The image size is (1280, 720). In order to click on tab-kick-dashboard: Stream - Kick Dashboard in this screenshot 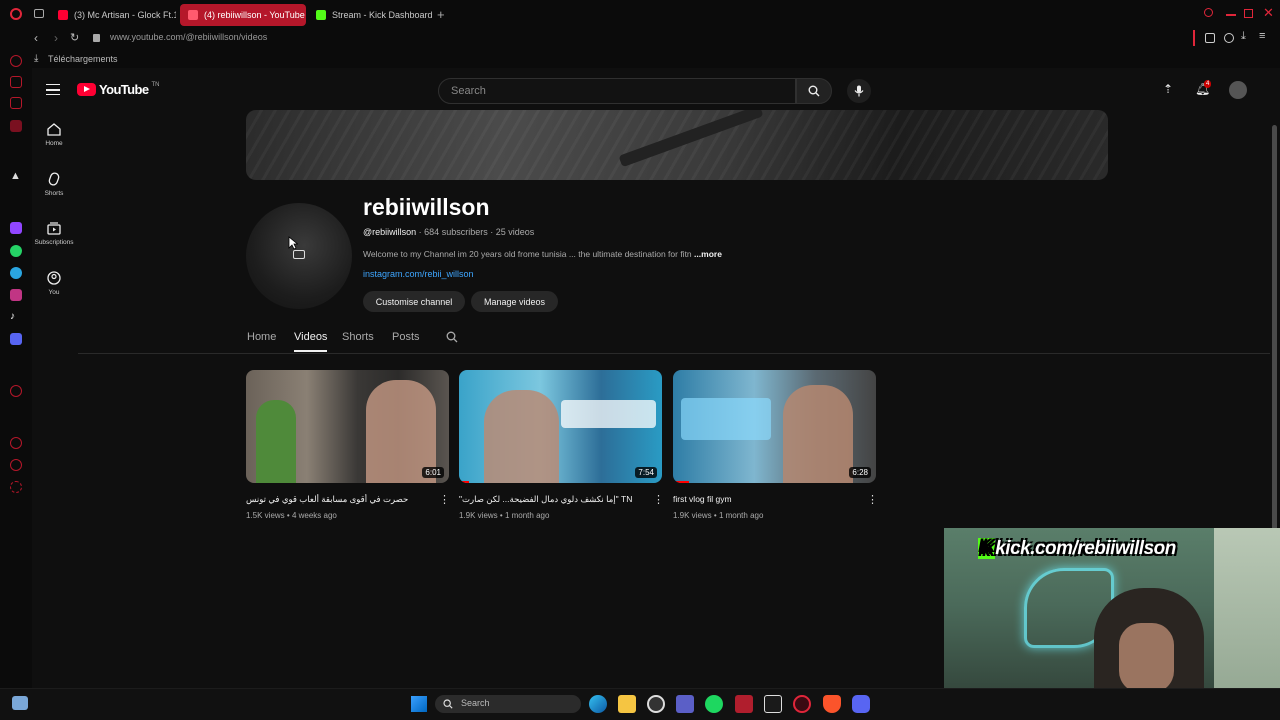, I will do `click(371, 15)`.